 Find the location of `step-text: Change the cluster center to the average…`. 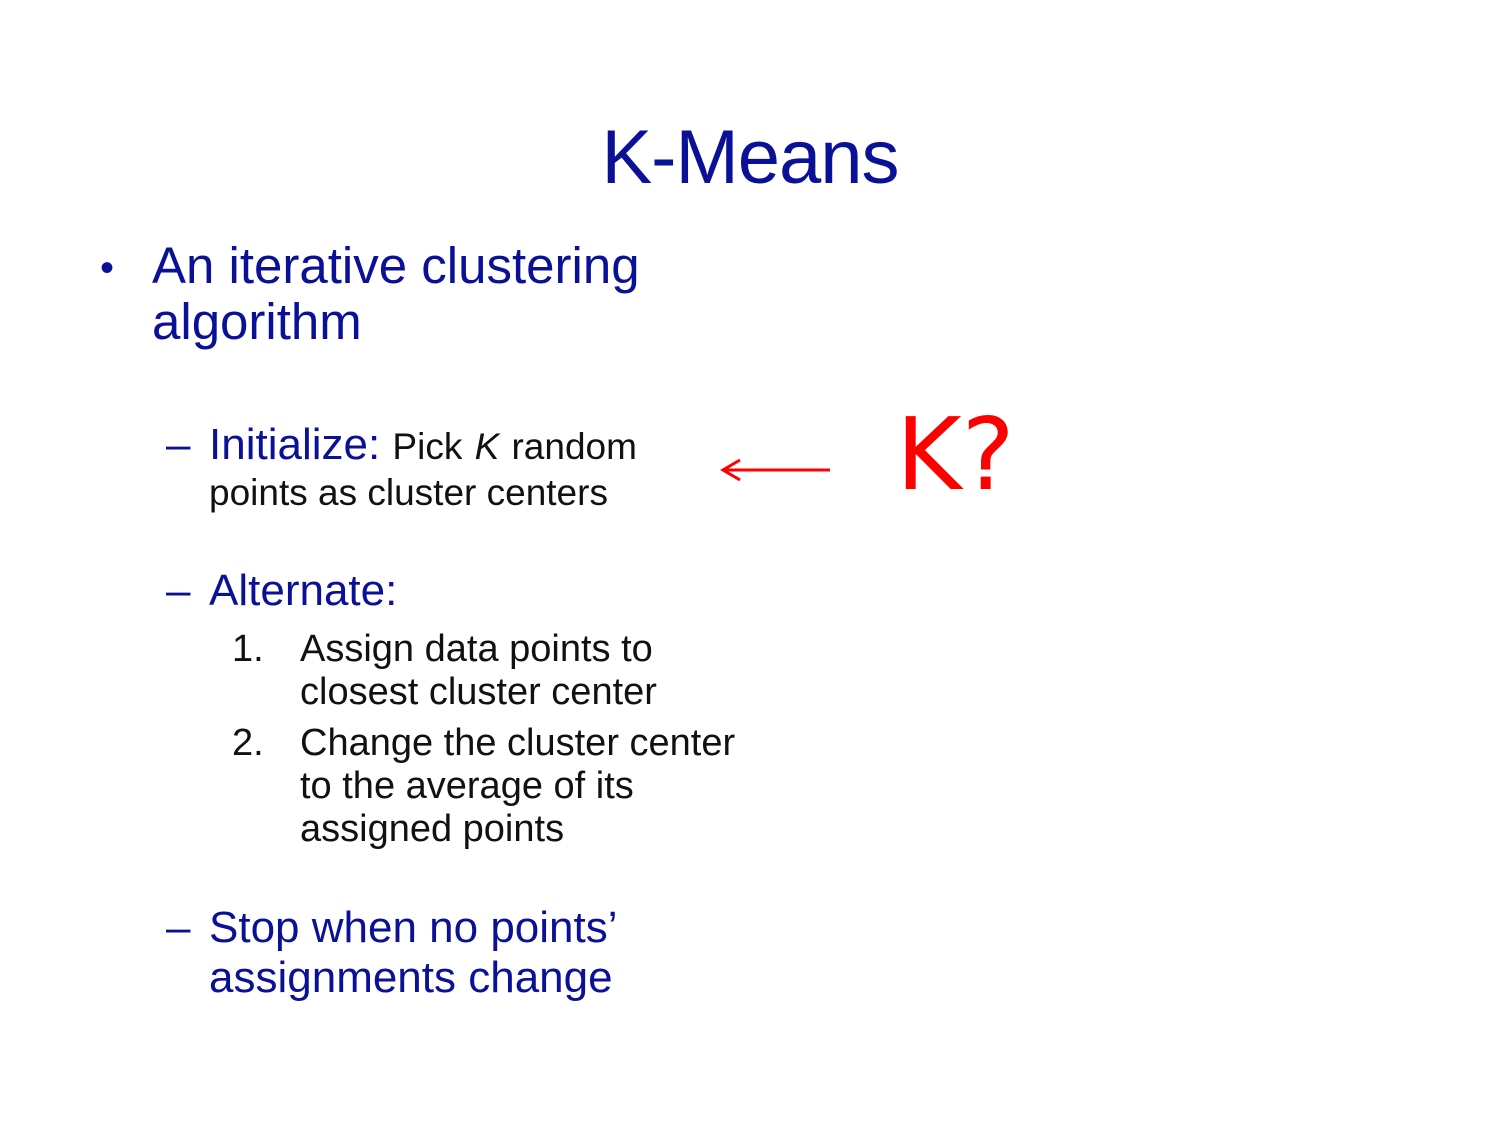

step-text: Change the cluster center to the average… is located at coordinates (518, 786).